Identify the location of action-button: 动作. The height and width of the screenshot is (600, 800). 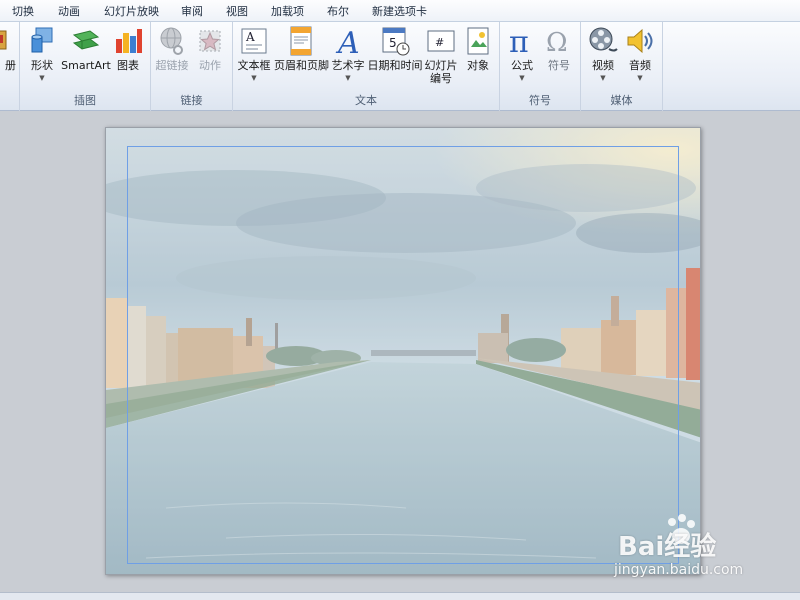
(210, 58).